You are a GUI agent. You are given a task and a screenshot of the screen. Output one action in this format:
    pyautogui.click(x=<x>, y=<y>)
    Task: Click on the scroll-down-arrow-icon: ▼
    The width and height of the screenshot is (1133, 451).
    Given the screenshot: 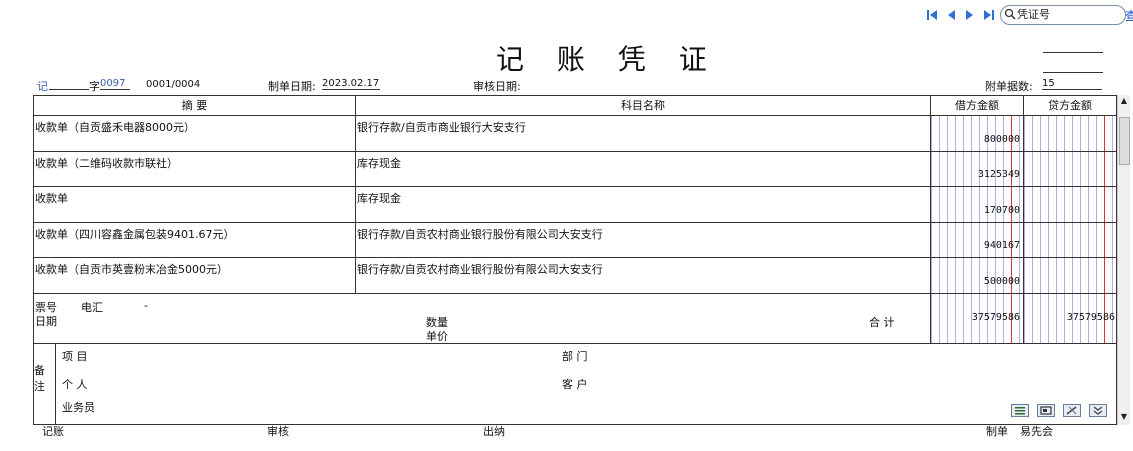 What is the action you would take?
    pyautogui.click(x=1124, y=417)
    